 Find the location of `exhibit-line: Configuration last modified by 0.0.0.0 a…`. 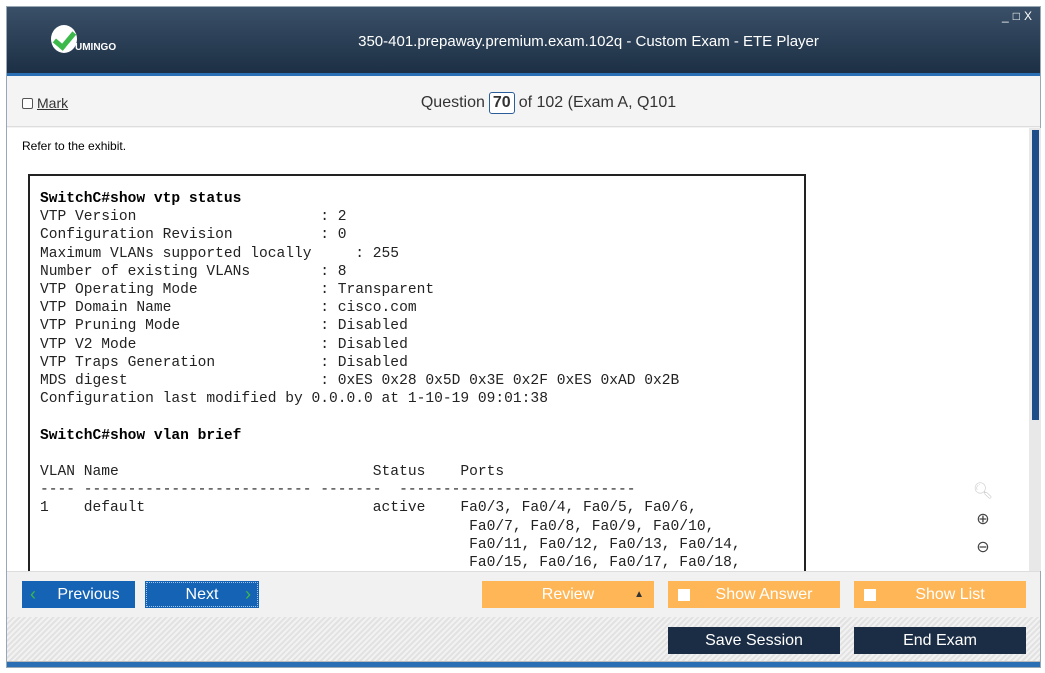

exhibit-line: Configuration last modified by 0.0.0.0 a… is located at coordinates (294, 399).